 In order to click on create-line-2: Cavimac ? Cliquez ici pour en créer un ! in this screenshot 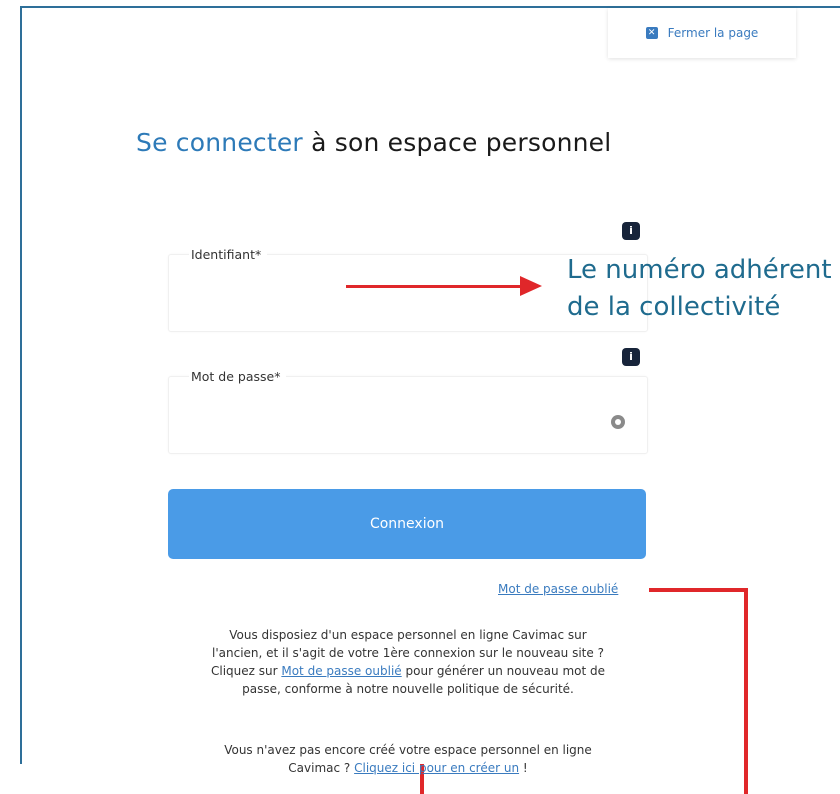, I will do `click(408, 768)`.